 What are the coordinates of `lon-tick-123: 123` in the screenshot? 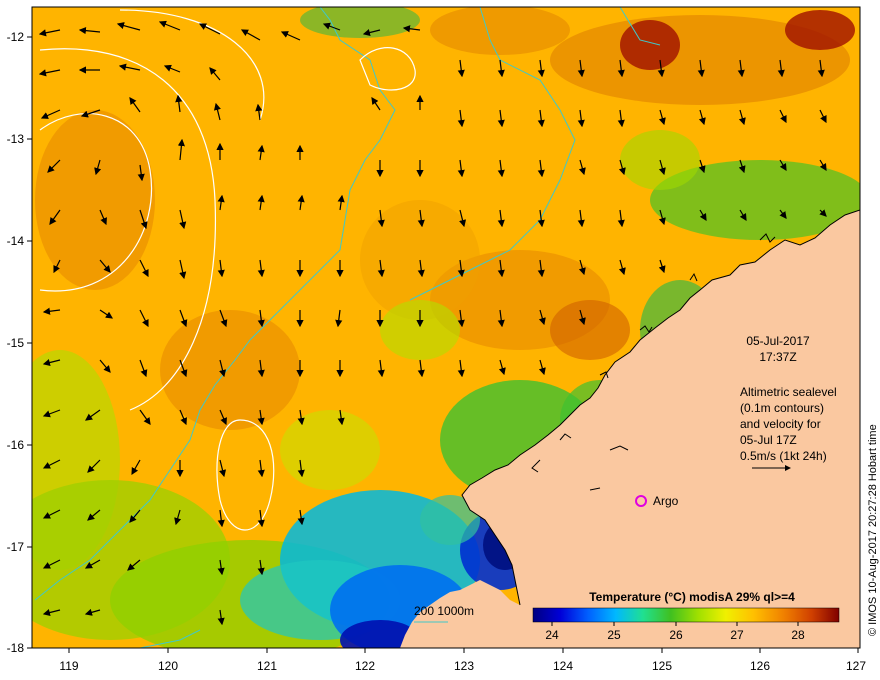 It's located at (464, 666).